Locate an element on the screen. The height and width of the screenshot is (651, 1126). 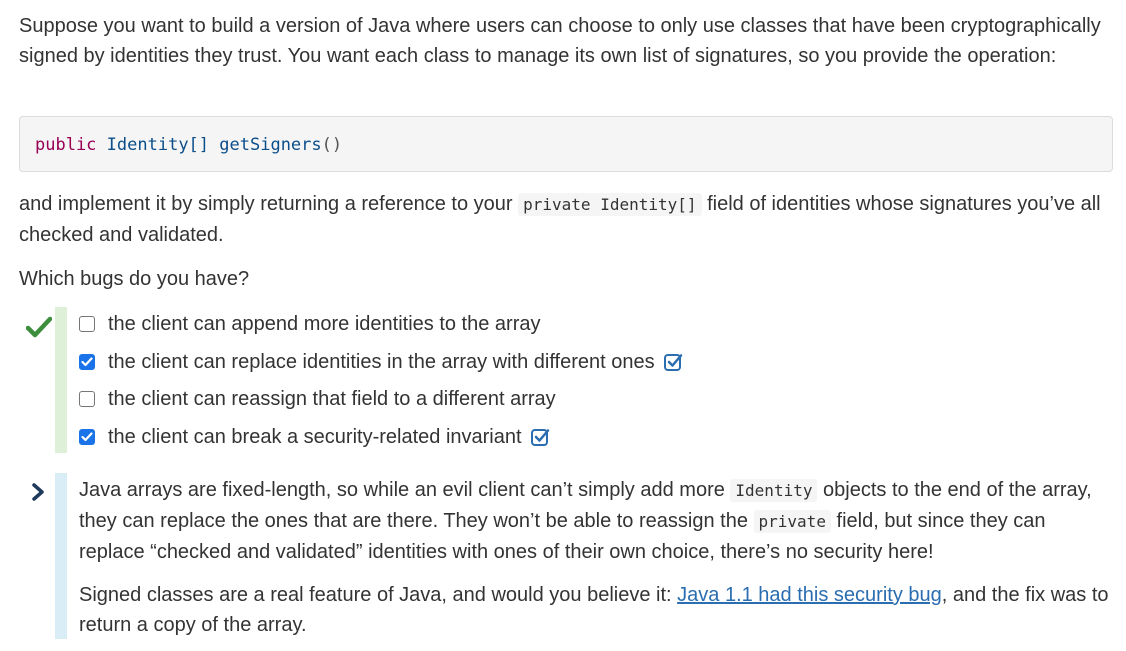
code-block: public Identity[] getSigners() is located at coordinates (566, 144).